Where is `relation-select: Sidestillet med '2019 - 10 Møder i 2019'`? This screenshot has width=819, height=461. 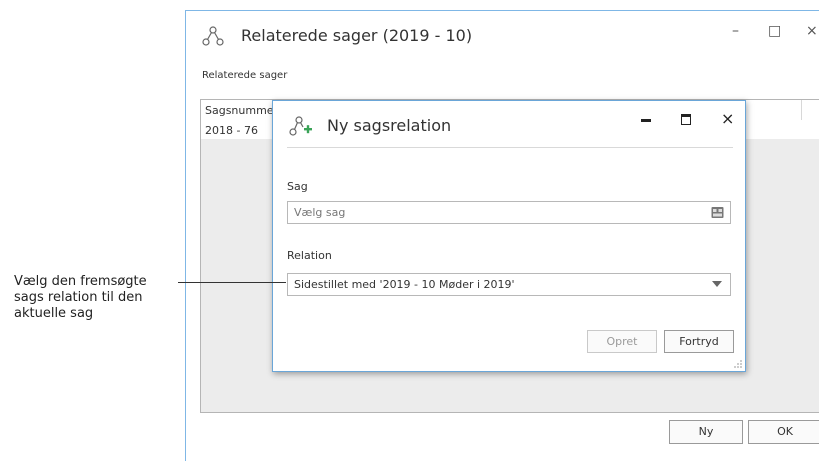
relation-select: Sidestillet med '2019 - 10 Møder i 2019' is located at coordinates (509, 284).